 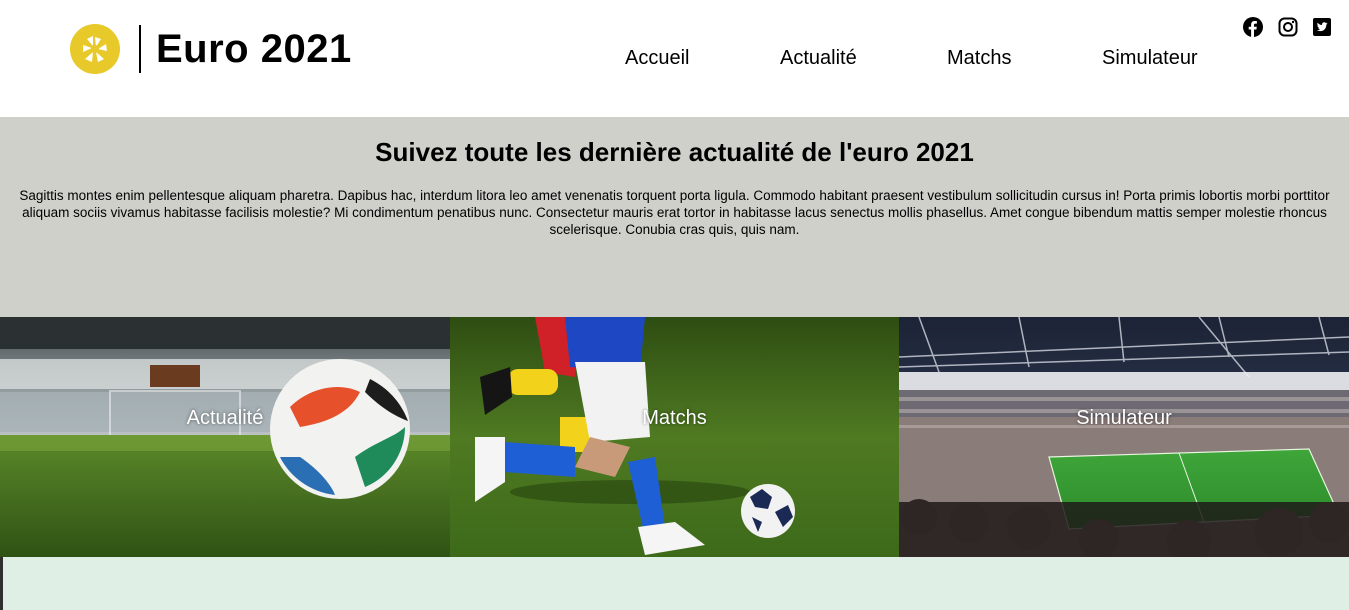 What do you see at coordinates (674, 418) in the screenshot?
I see `card-label-matchs: Matchs` at bounding box center [674, 418].